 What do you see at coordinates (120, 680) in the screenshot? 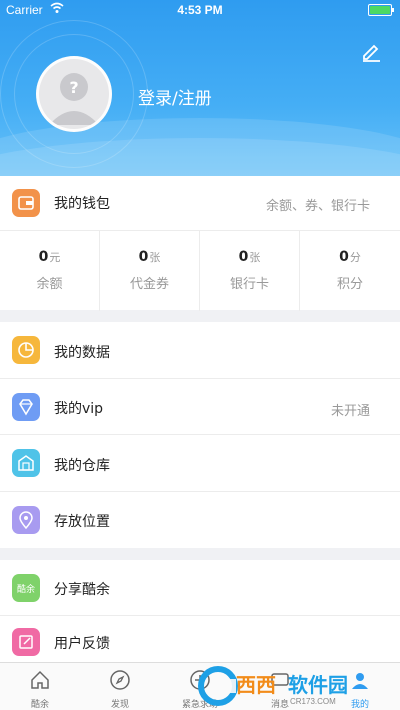
I see `compass-icon` at bounding box center [120, 680].